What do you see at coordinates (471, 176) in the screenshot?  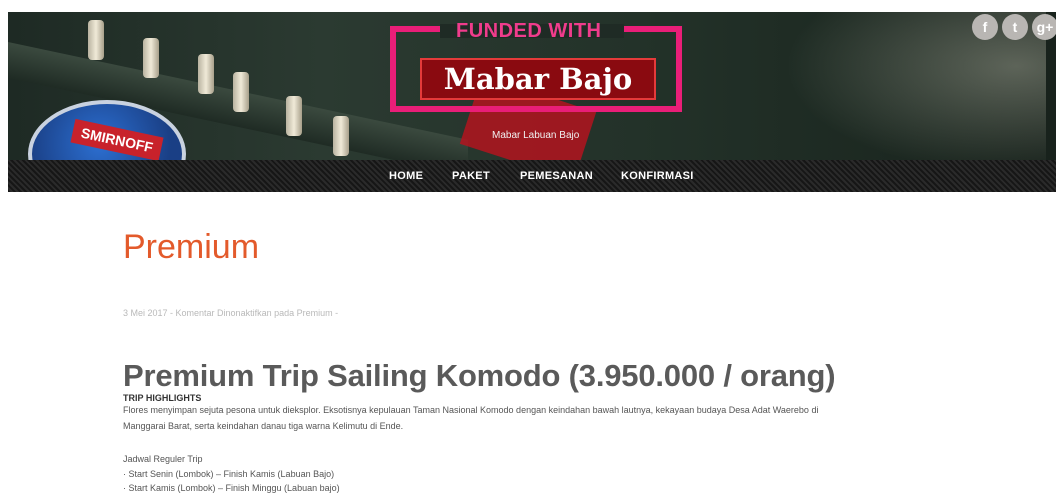 I see `nav-paket: PAKET` at bounding box center [471, 176].